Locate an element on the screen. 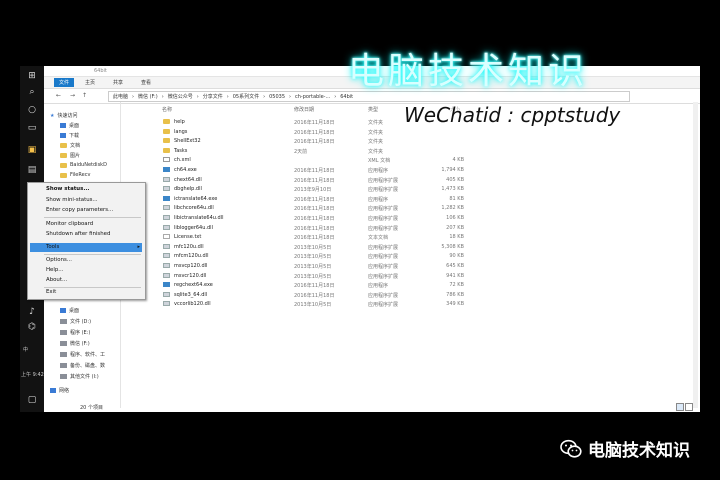 Image resolution: width=720 pixels, height=480 pixels. file-row: chext64.dll 2016年11月18日 应用程序扩展 405 KB is located at coordinates (382, 180).